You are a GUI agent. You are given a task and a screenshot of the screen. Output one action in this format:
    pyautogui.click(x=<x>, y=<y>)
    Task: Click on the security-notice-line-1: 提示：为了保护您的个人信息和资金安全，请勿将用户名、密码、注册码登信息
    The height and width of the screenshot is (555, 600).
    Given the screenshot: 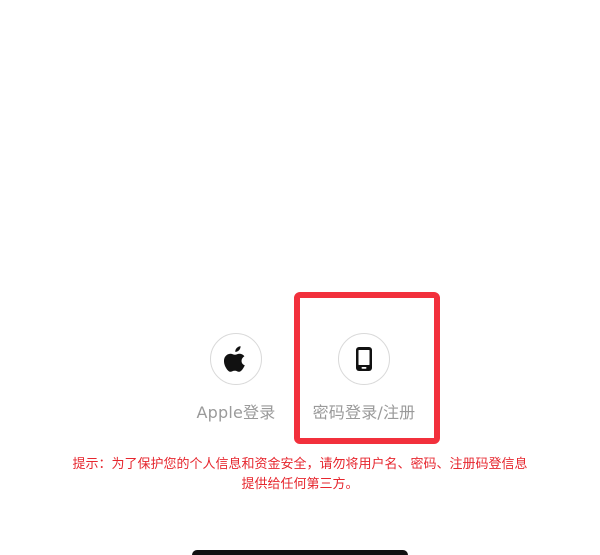 What is the action you would take?
    pyautogui.click(x=300, y=464)
    